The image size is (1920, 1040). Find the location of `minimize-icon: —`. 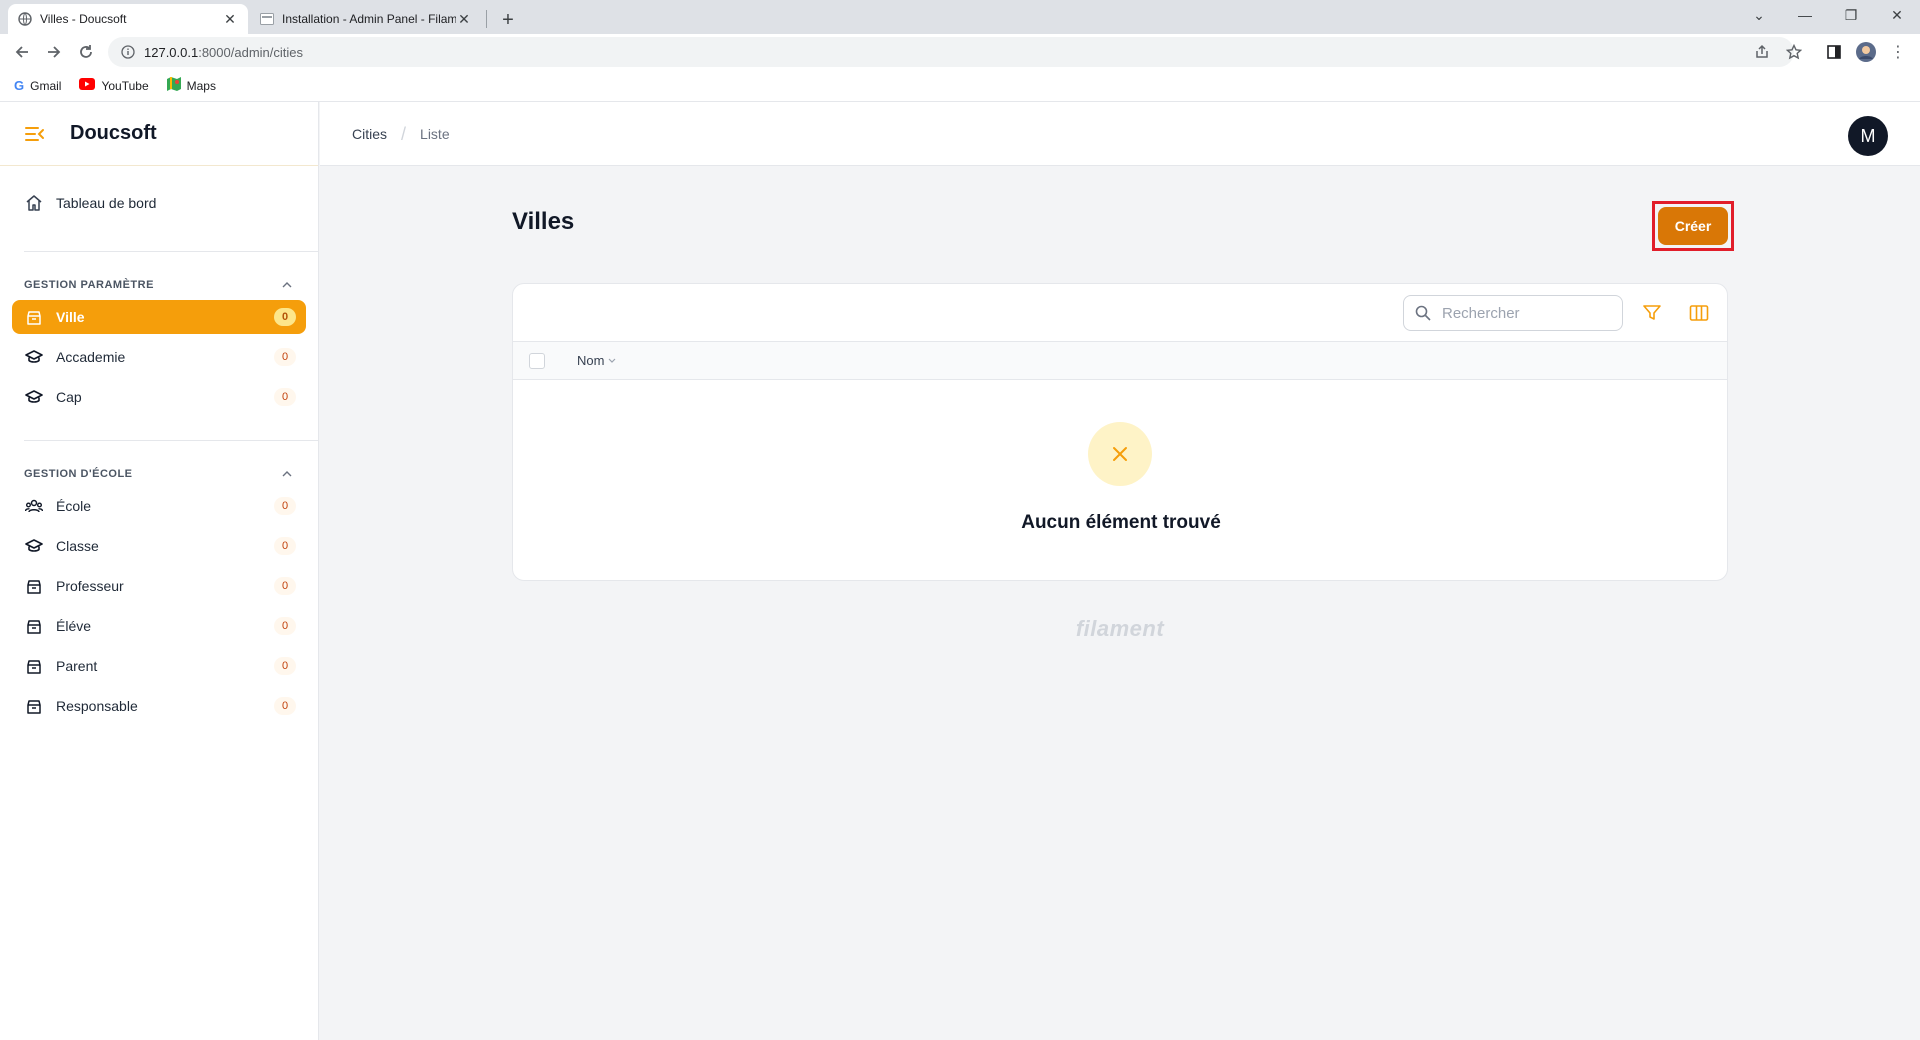

minimize-icon: — is located at coordinates (1805, 15).